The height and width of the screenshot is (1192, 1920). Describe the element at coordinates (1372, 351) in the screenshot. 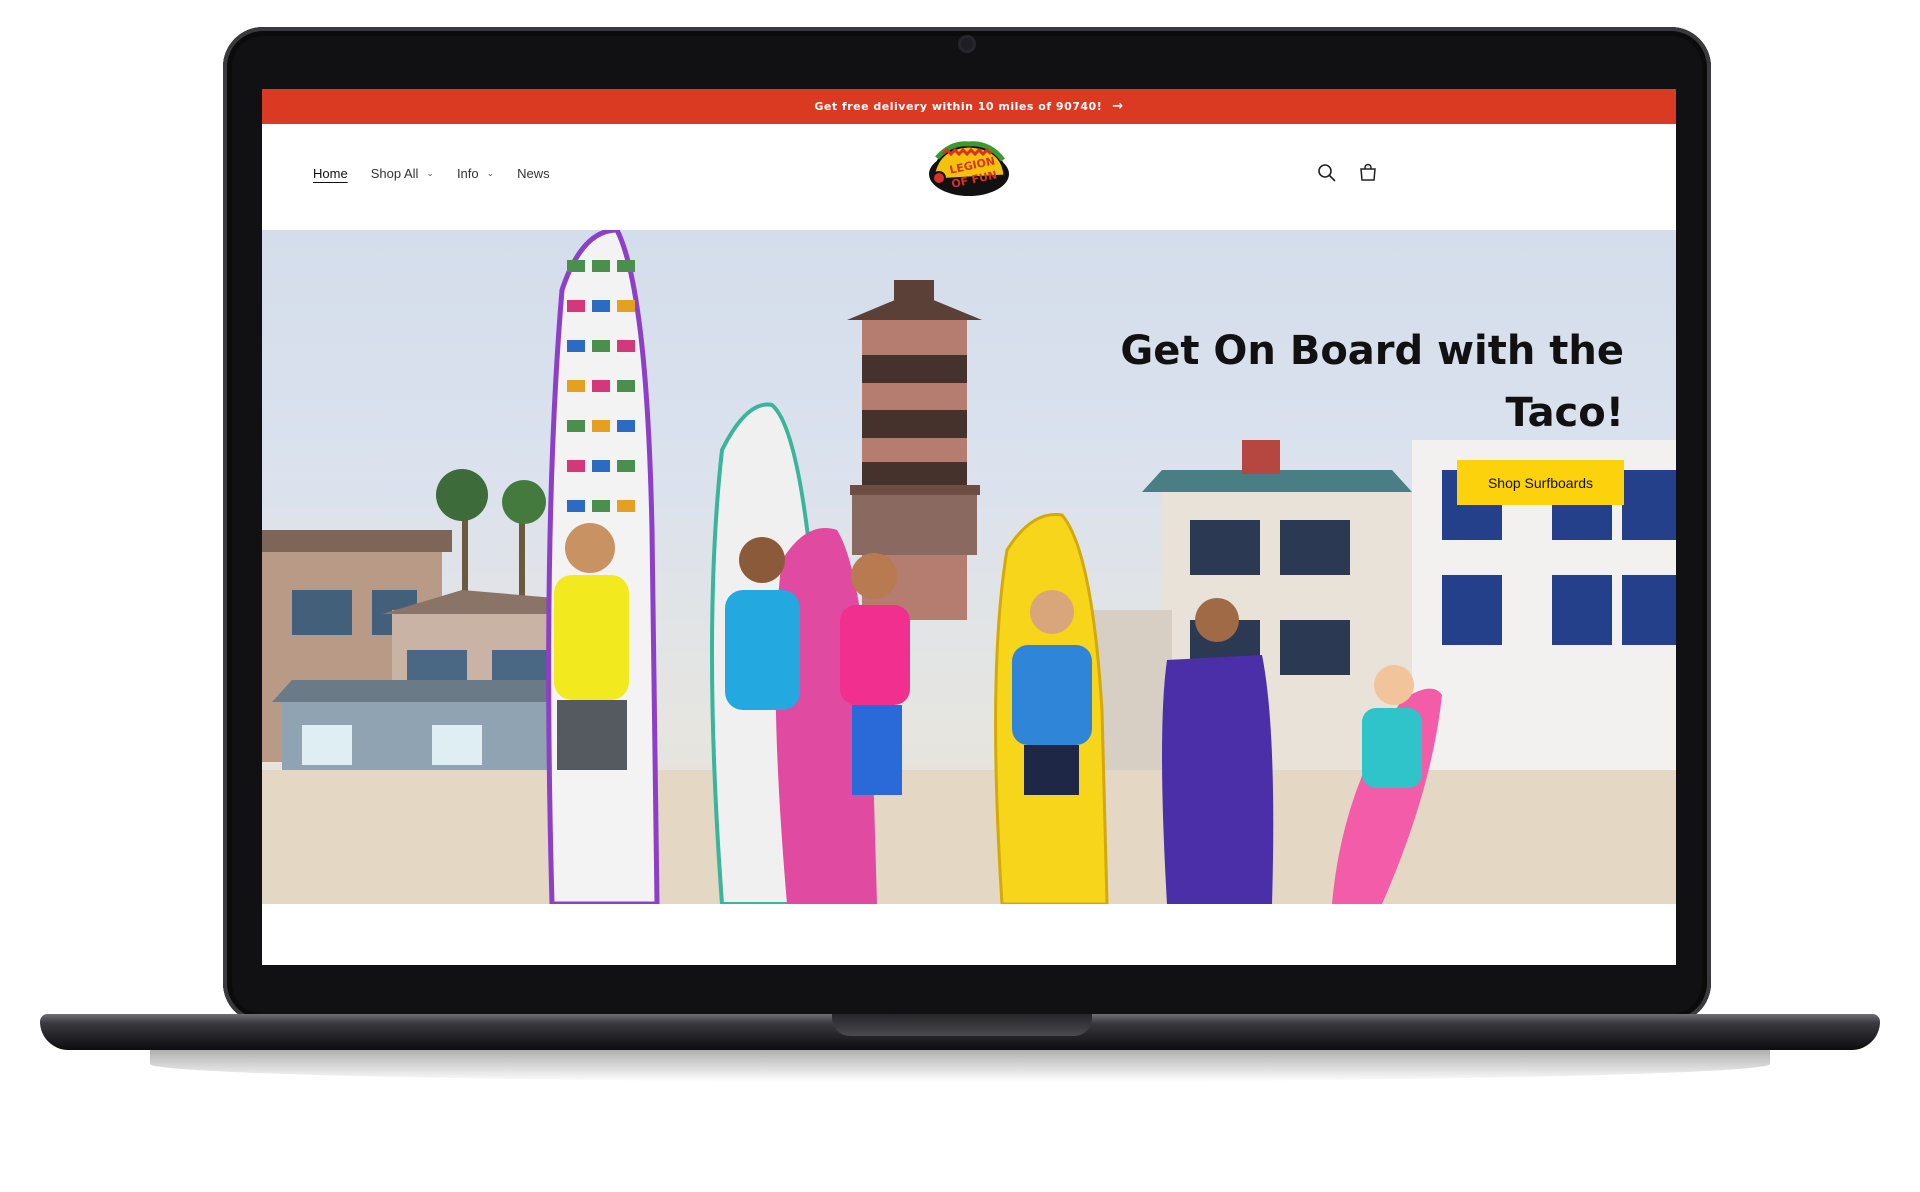

I see `hero-title-line: Get On Board with the` at that location.